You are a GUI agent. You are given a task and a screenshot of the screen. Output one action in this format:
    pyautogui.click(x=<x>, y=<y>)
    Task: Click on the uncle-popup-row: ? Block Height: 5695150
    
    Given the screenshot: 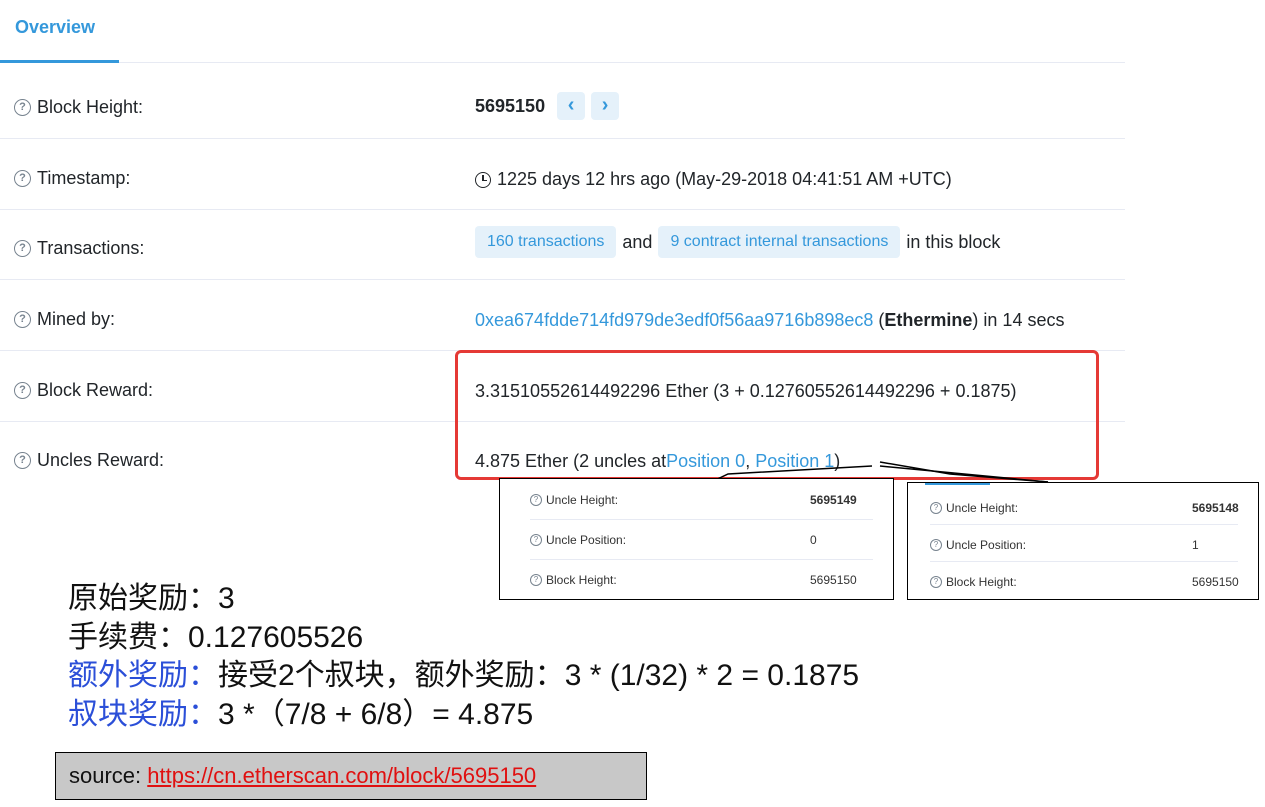 What is the action you would take?
    pyautogui.click(x=1084, y=579)
    